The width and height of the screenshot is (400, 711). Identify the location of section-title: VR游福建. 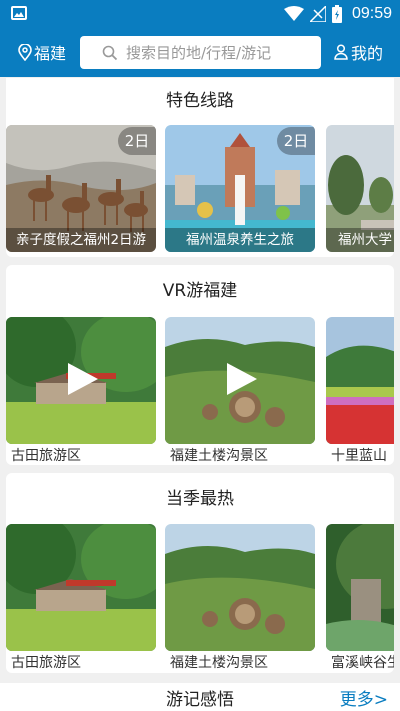
(200, 291).